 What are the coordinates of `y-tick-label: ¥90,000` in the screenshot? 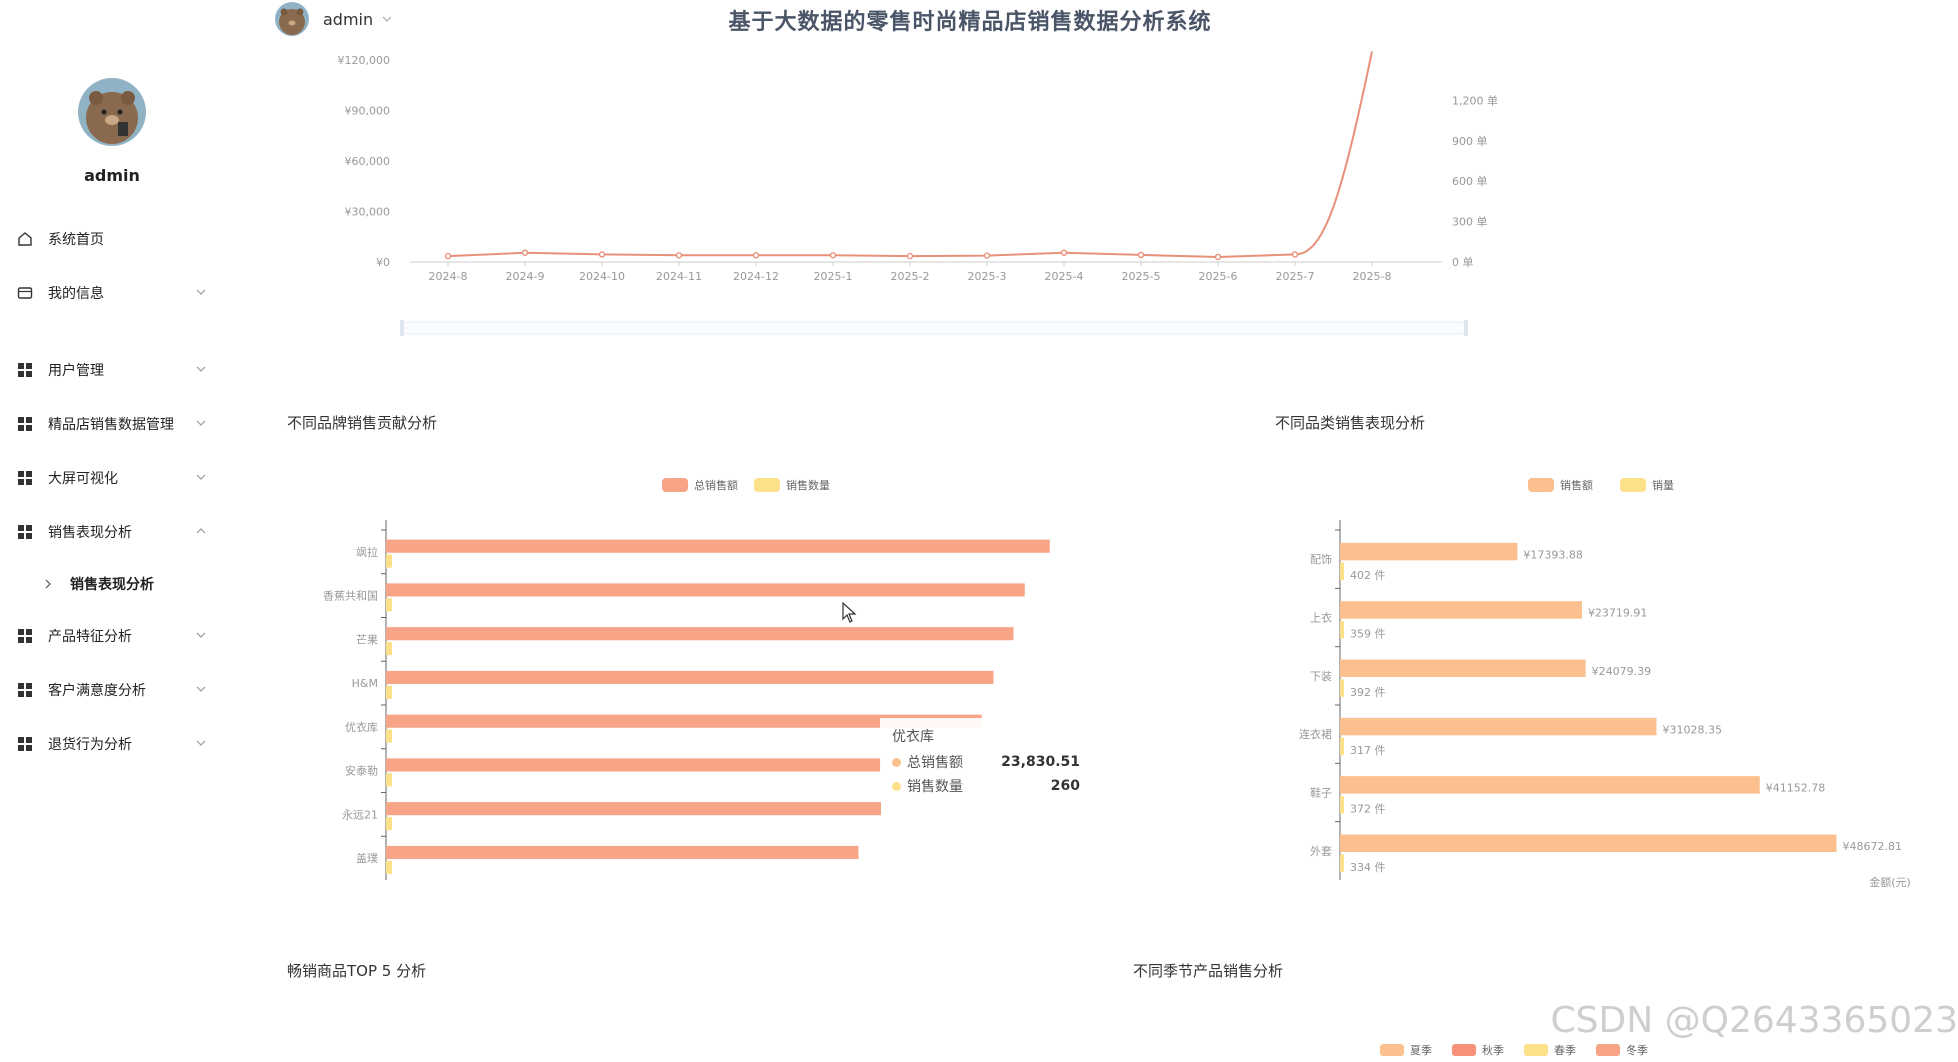 It's located at (368, 111).